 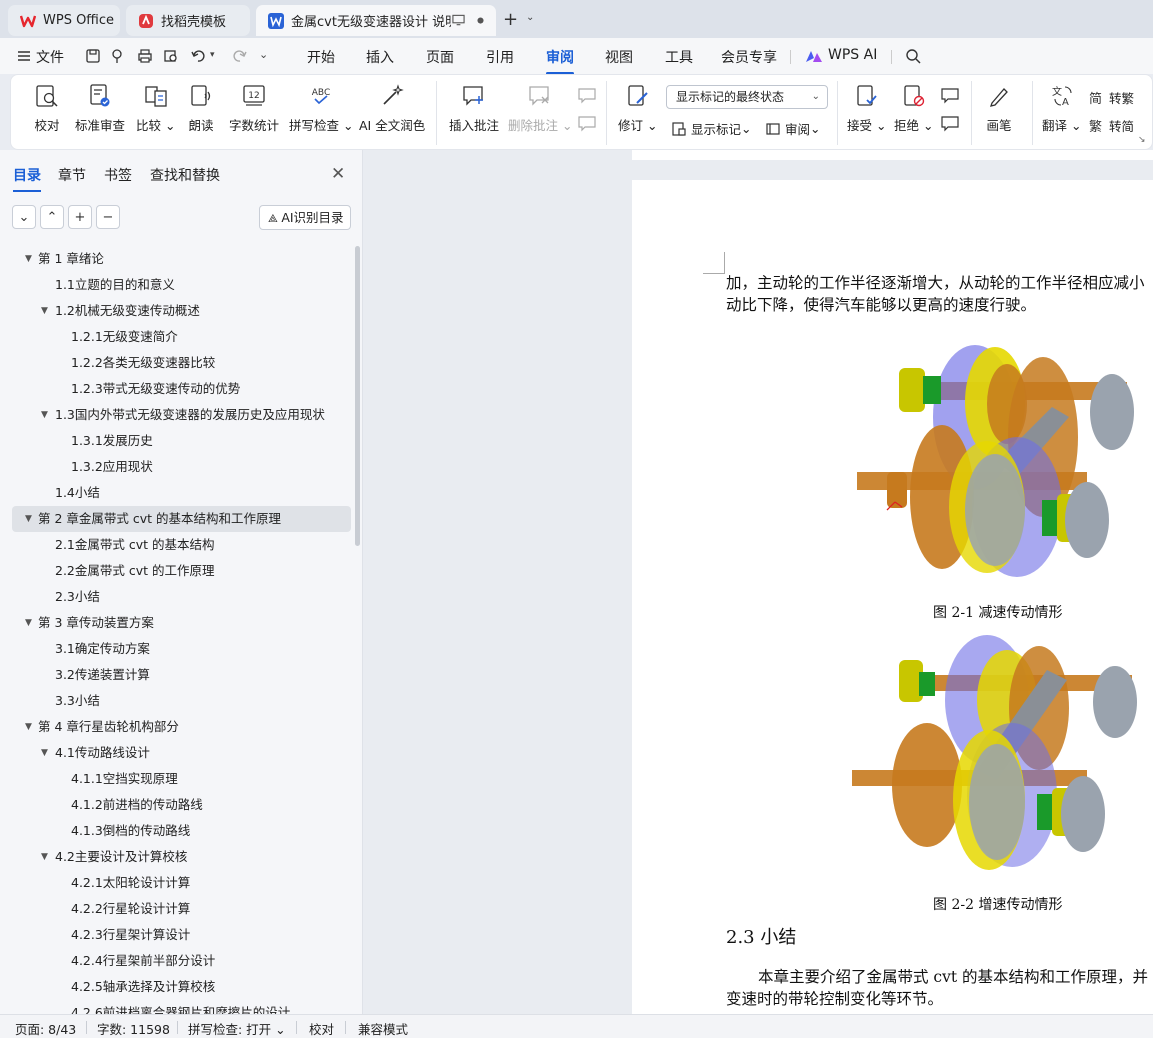 What do you see at coordinates (321, 108) in the screenshot?
I see `spell-check-button: ABC 拼写检查 ⌄` at bounding box center [321, 108].